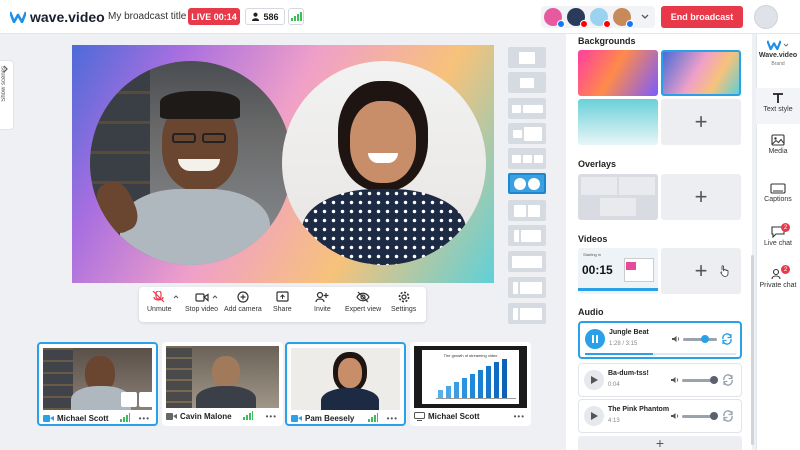 The height and width of the screenshot is (450, 800). I want to click on layout-option-single-small, so click(527, 82).